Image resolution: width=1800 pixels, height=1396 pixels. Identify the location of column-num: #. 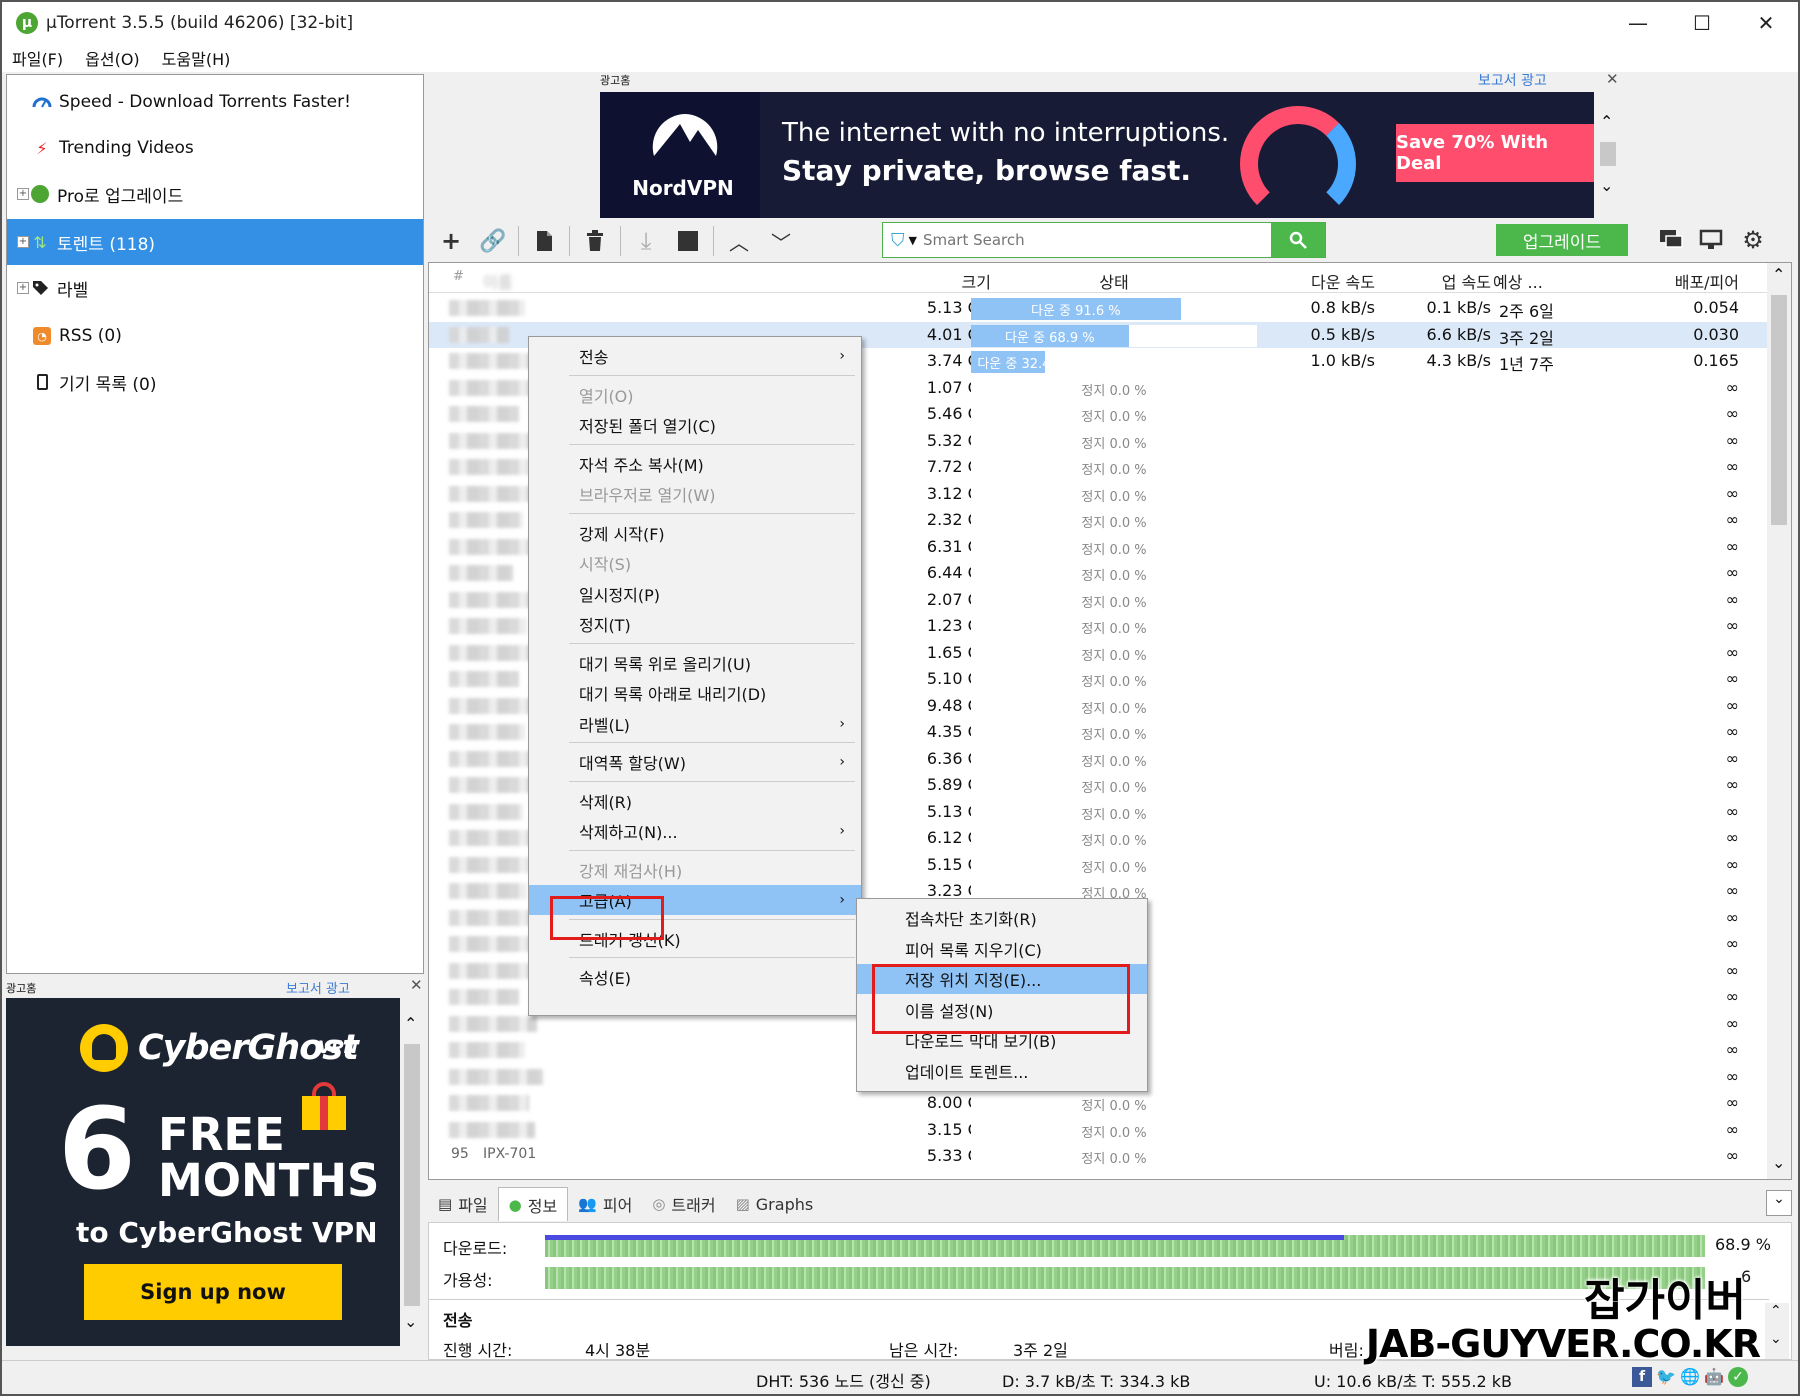
(458, 276).